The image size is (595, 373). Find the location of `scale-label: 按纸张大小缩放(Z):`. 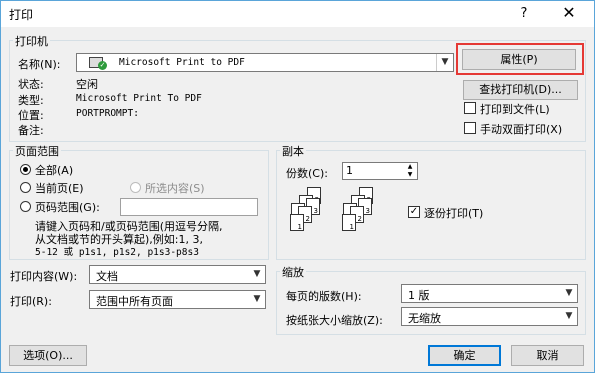

scale-label: 按纸张大小缩放(Z): is located at coordinates (334, 320).